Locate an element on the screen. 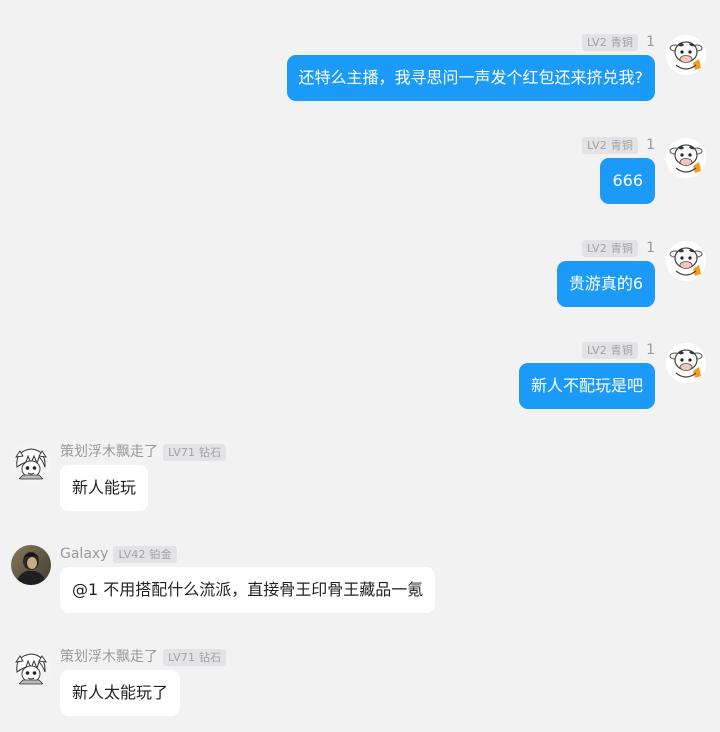 Image resolution: width=720 pixels, height=732 pixels. message-bubble: @1 不用搭配什么流派，直接骨王印骨王藏品一氪 is located at coordinates (248, 590).